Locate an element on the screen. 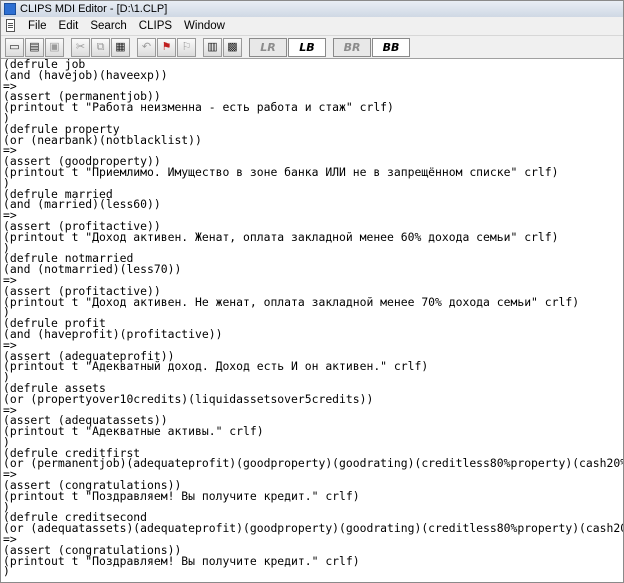 The width and height of the screenshot is (624, 583). unmark-icon: ⚐ is located at coordinates (186, 46).